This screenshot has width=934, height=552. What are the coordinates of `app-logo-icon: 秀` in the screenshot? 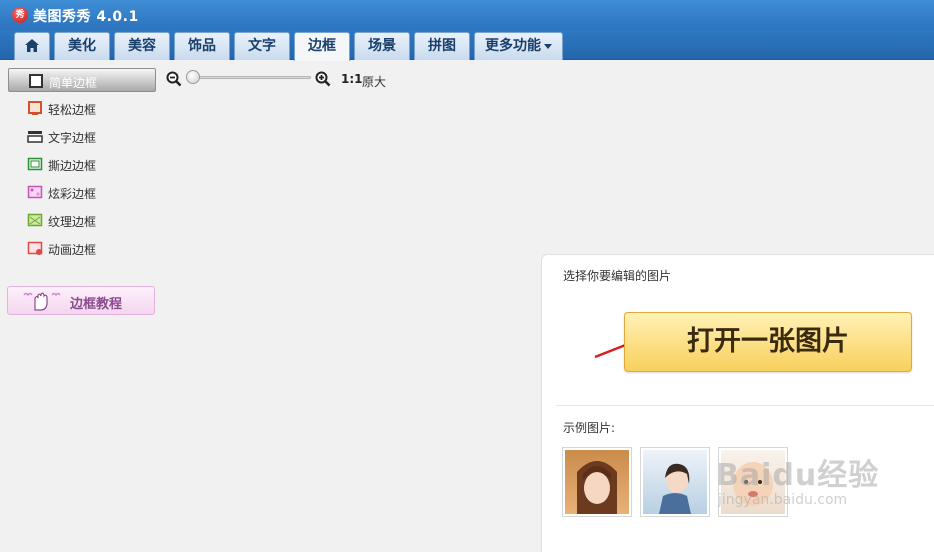 It's located at (20, 15).